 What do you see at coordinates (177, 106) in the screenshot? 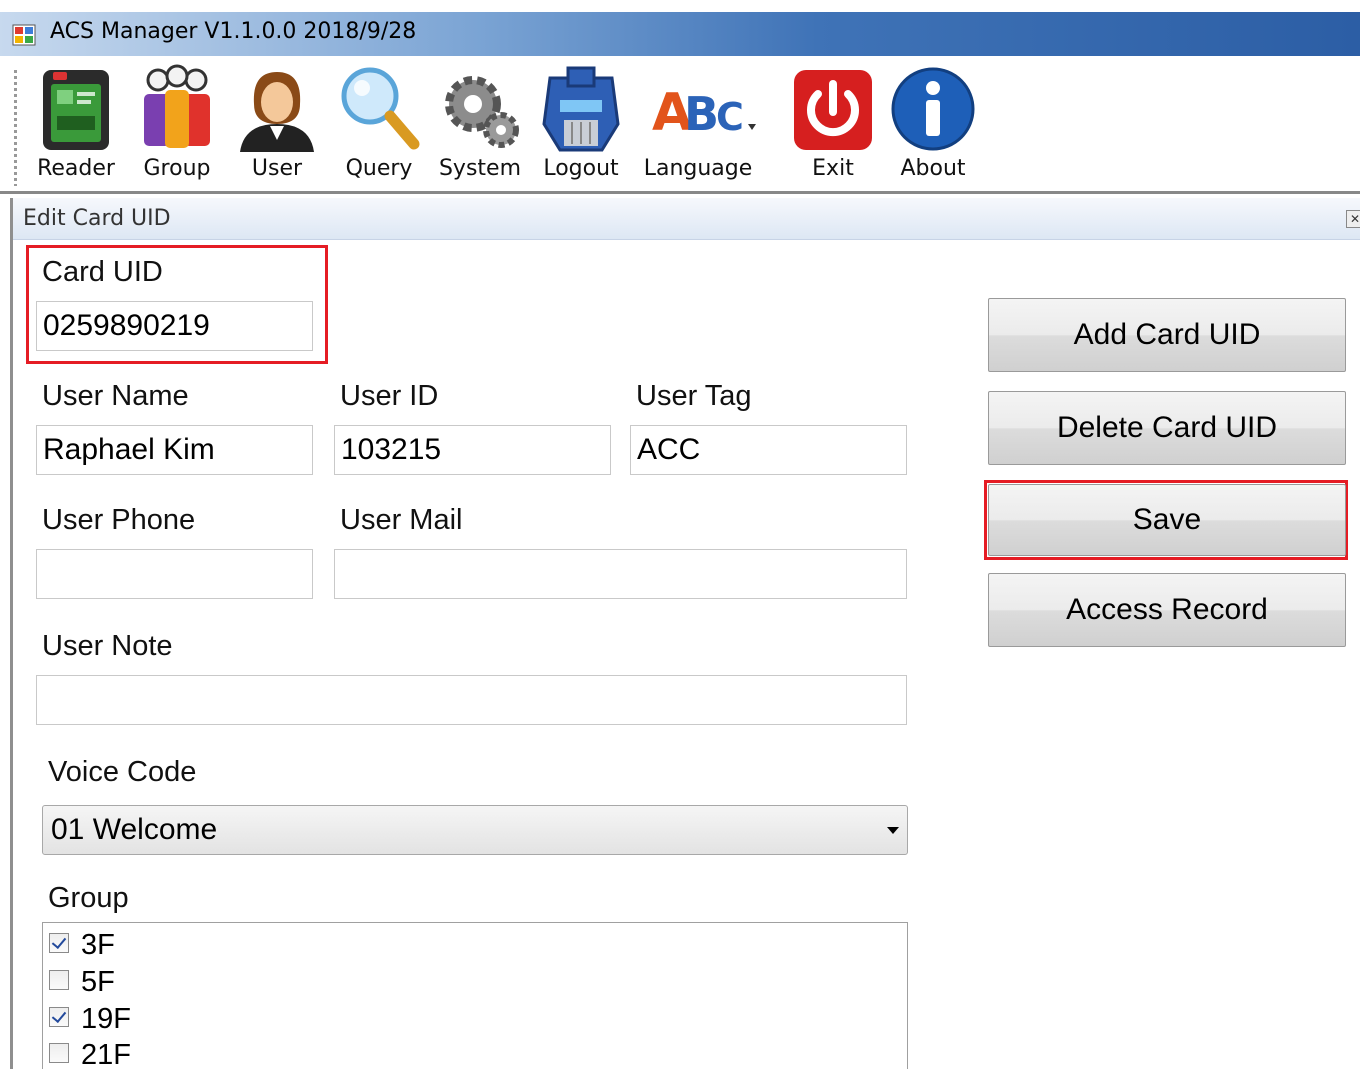
I see `group-icon` at bounding box center [177, 106].